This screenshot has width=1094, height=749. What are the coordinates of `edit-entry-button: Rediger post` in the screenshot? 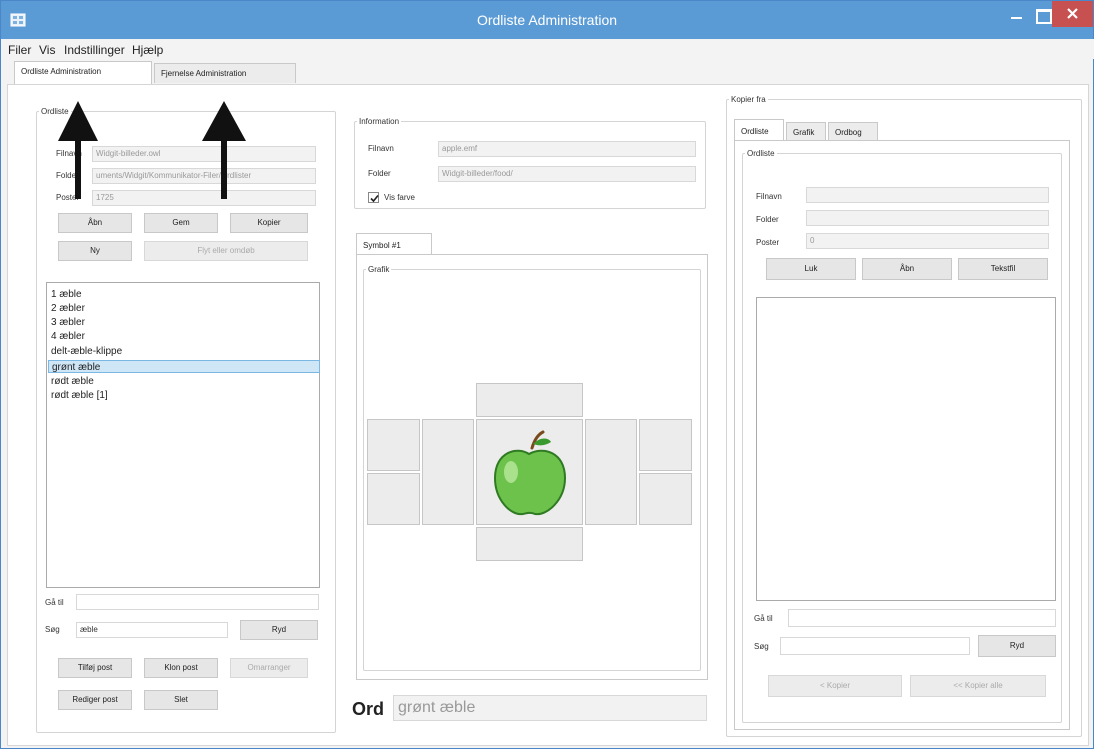 It's located at (95, 700).